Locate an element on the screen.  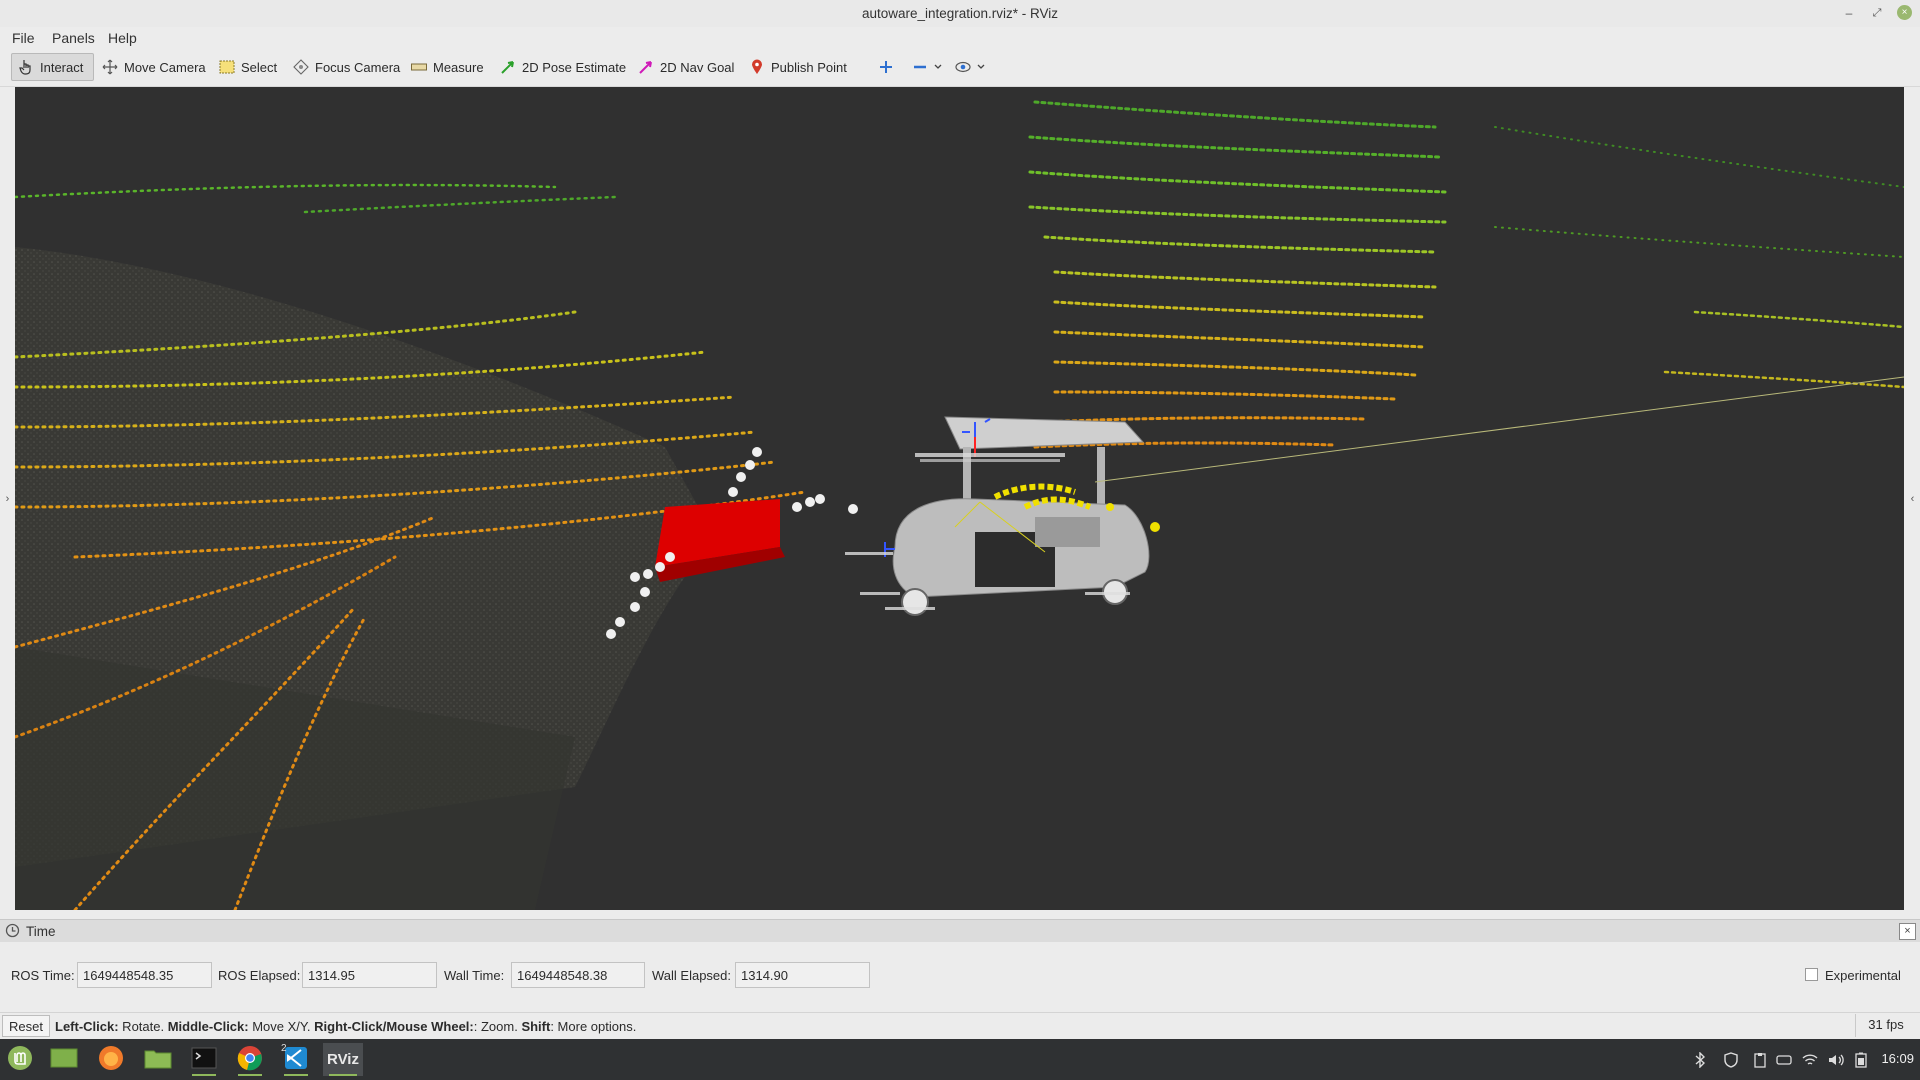
mint-menu-button is located at coordinates (20, 1059).